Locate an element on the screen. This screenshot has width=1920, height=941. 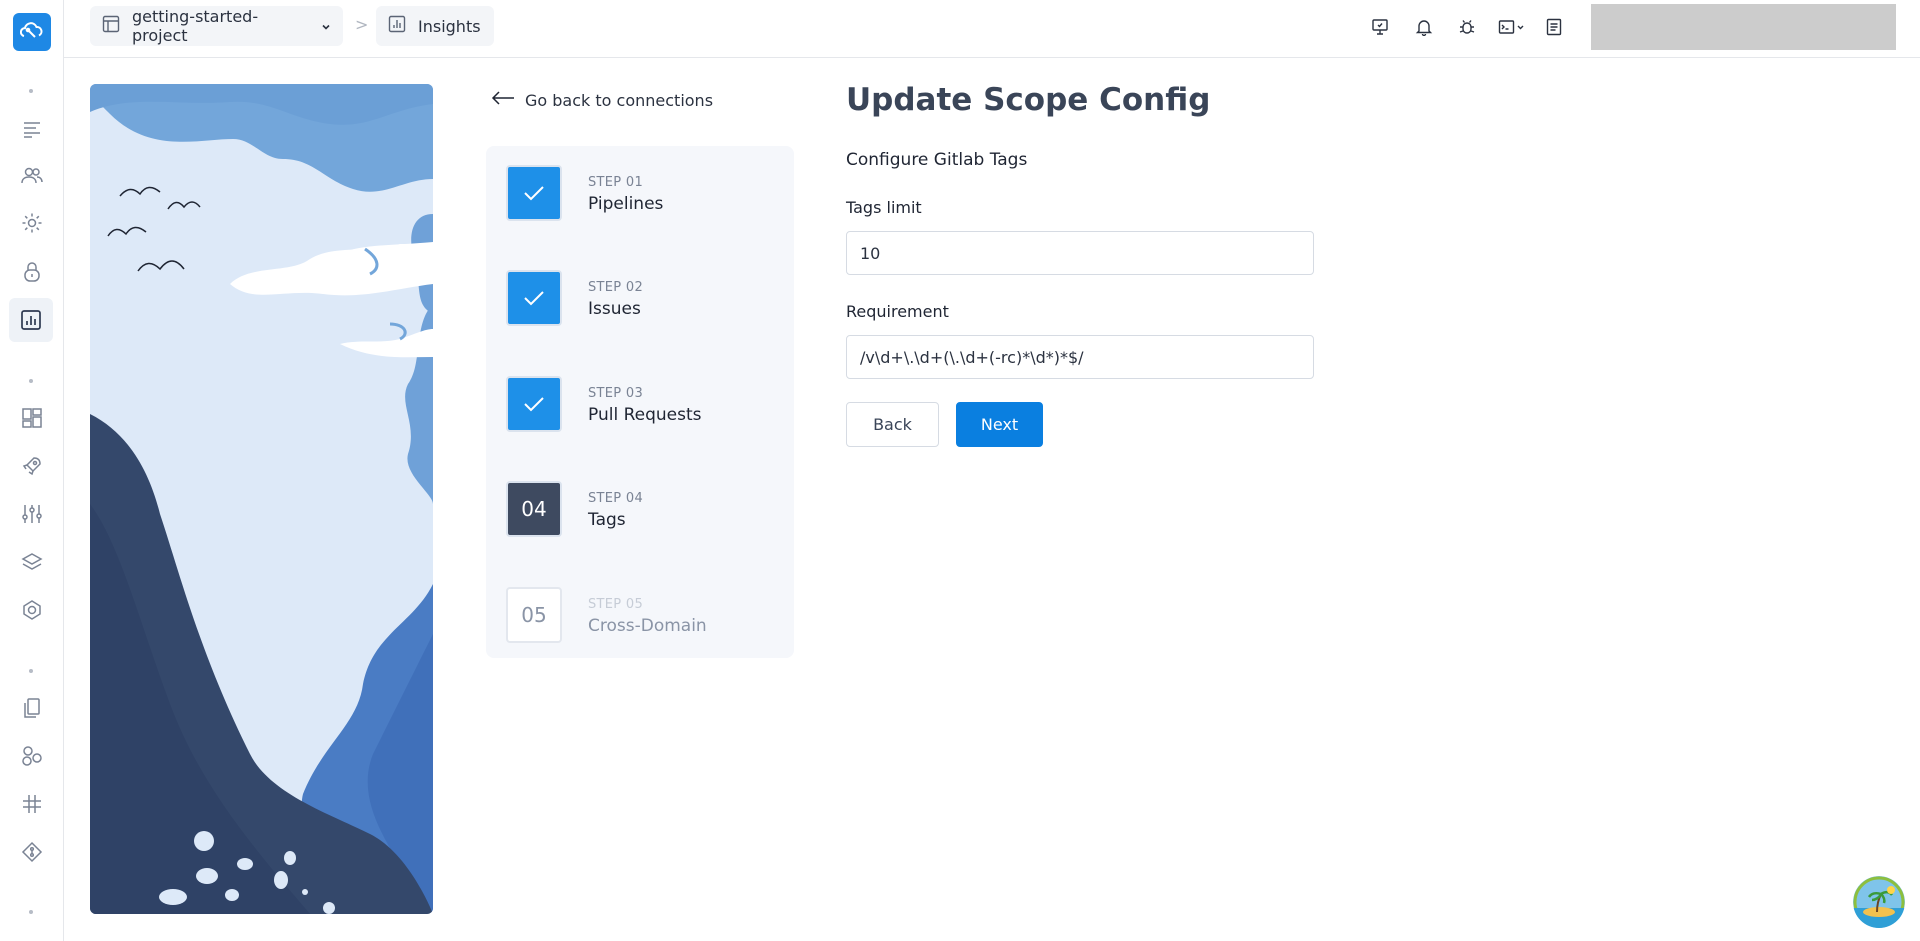
layers-icon is located at coordinates (32, 562).